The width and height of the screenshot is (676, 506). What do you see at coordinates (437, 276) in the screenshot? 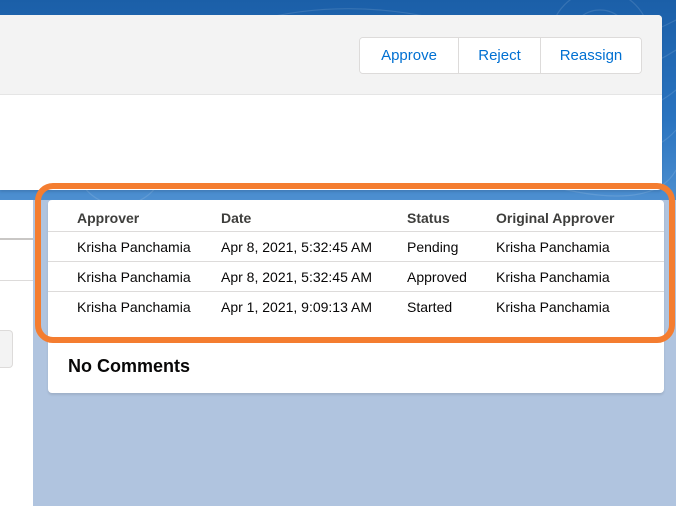
I see `status-cell: Approved` at bounding box center [437, 276].